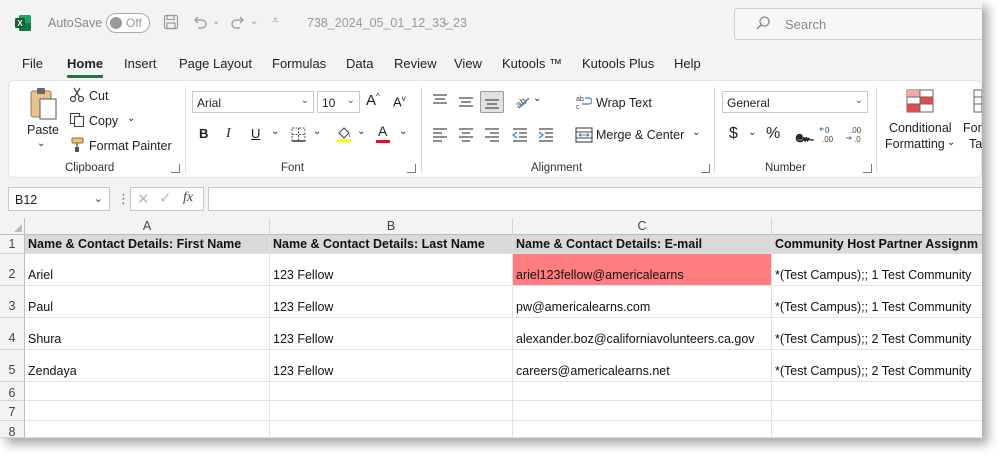  I want to click on fill-color-icon, so click(344, 134).